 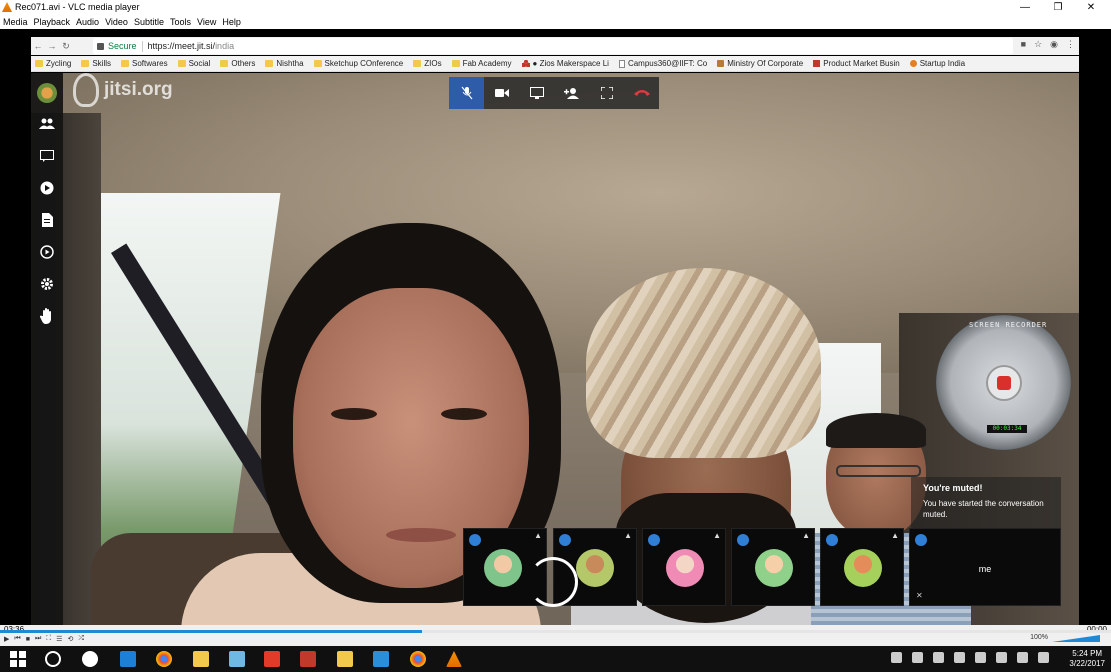 I want to click on filmstrip-thumb-3: ▲, so click(x=684, y=567).